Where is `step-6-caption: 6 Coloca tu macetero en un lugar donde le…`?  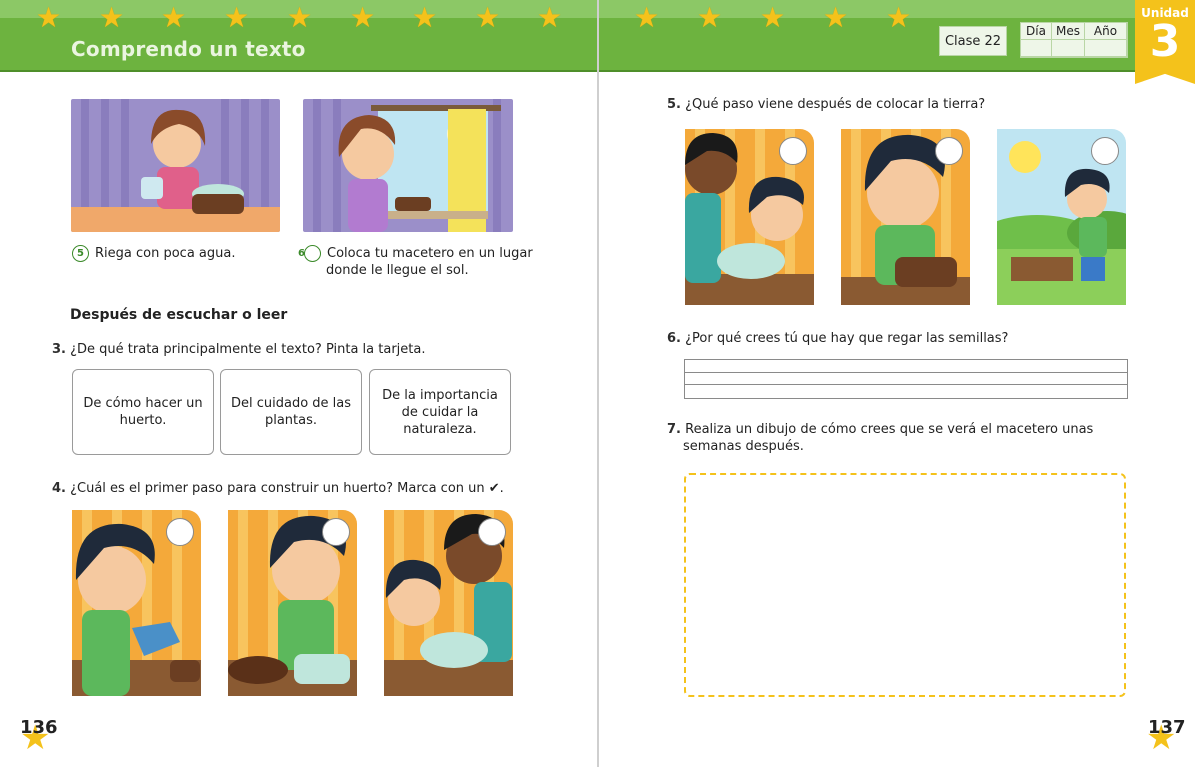
step-6-caption: 6 Coloca tu macetero en un lugar donde le… is located at coordinates (417, 262).